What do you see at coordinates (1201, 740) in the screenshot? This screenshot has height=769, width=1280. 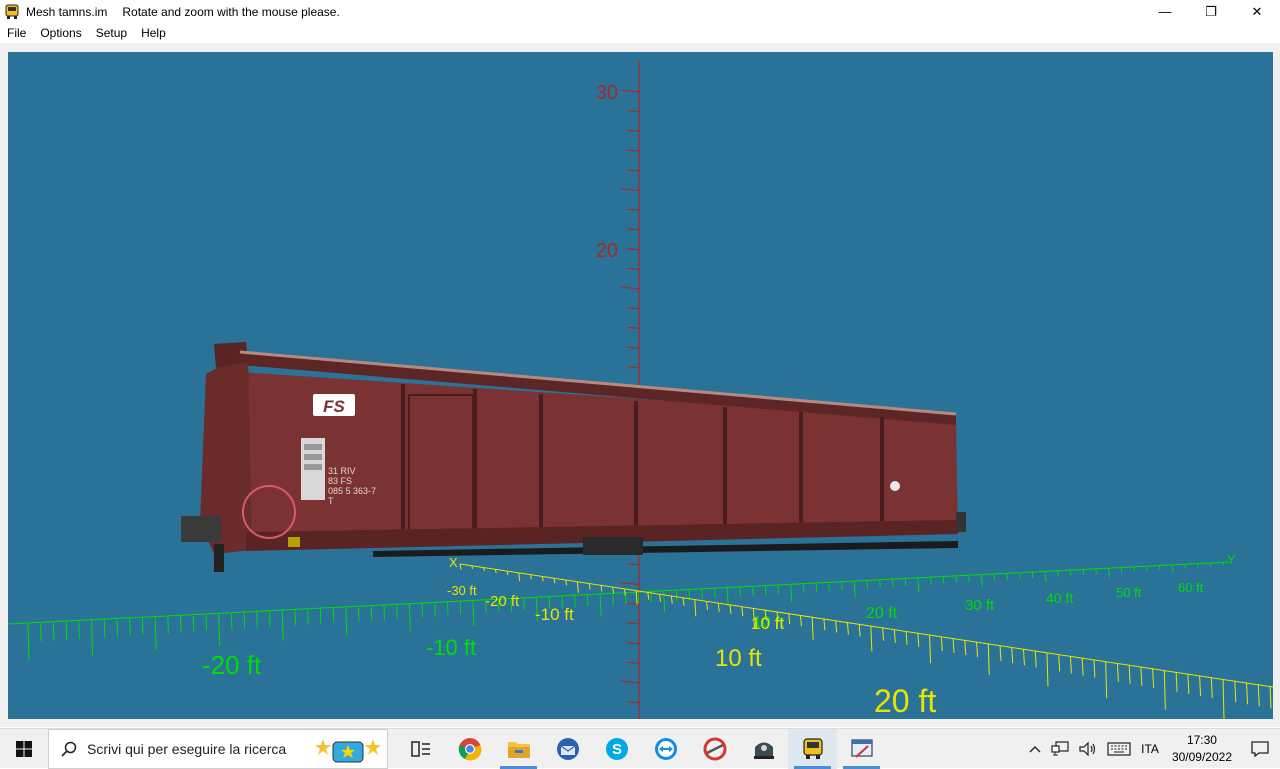 I see `clock-time: 17:30` at bounding box center [1201, 740].